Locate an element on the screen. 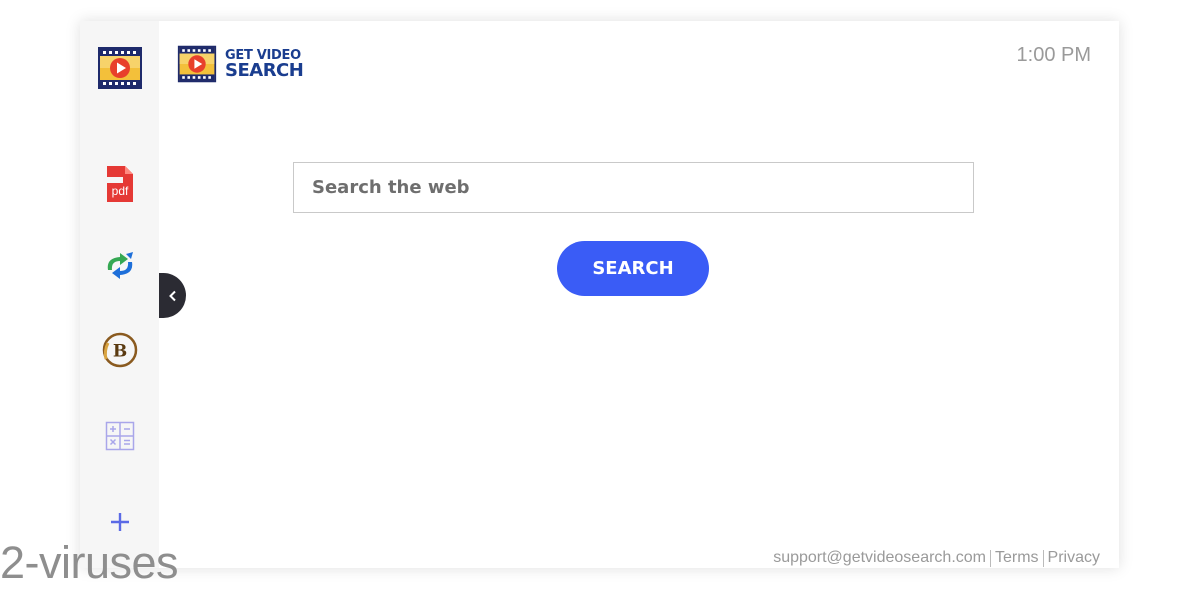 The width and height of the screenshot is (1200, 590). chevron-left-icon is located at coordinates (172, 295).